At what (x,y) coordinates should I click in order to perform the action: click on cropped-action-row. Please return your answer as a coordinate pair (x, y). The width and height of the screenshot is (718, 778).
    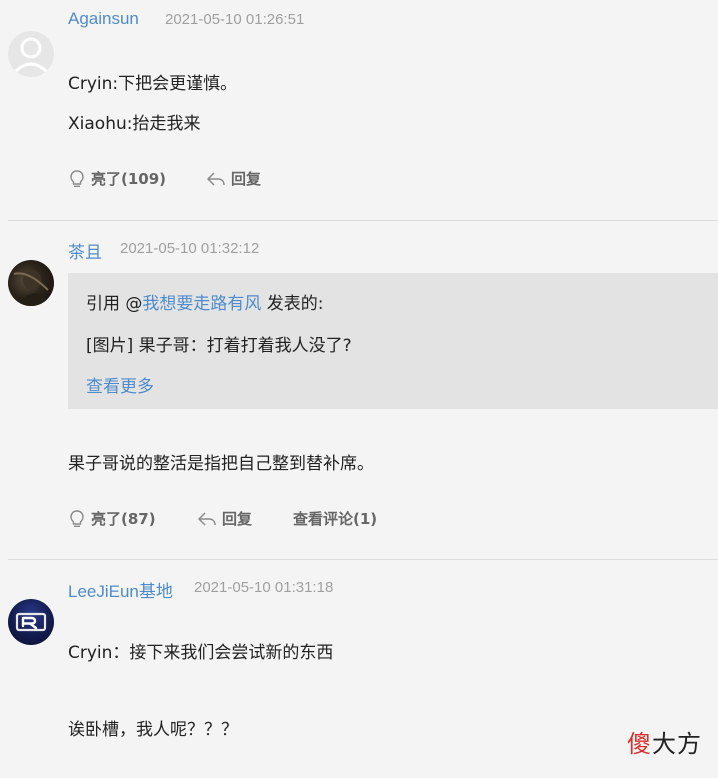
    Looking at the image, I should click on (148, 774).